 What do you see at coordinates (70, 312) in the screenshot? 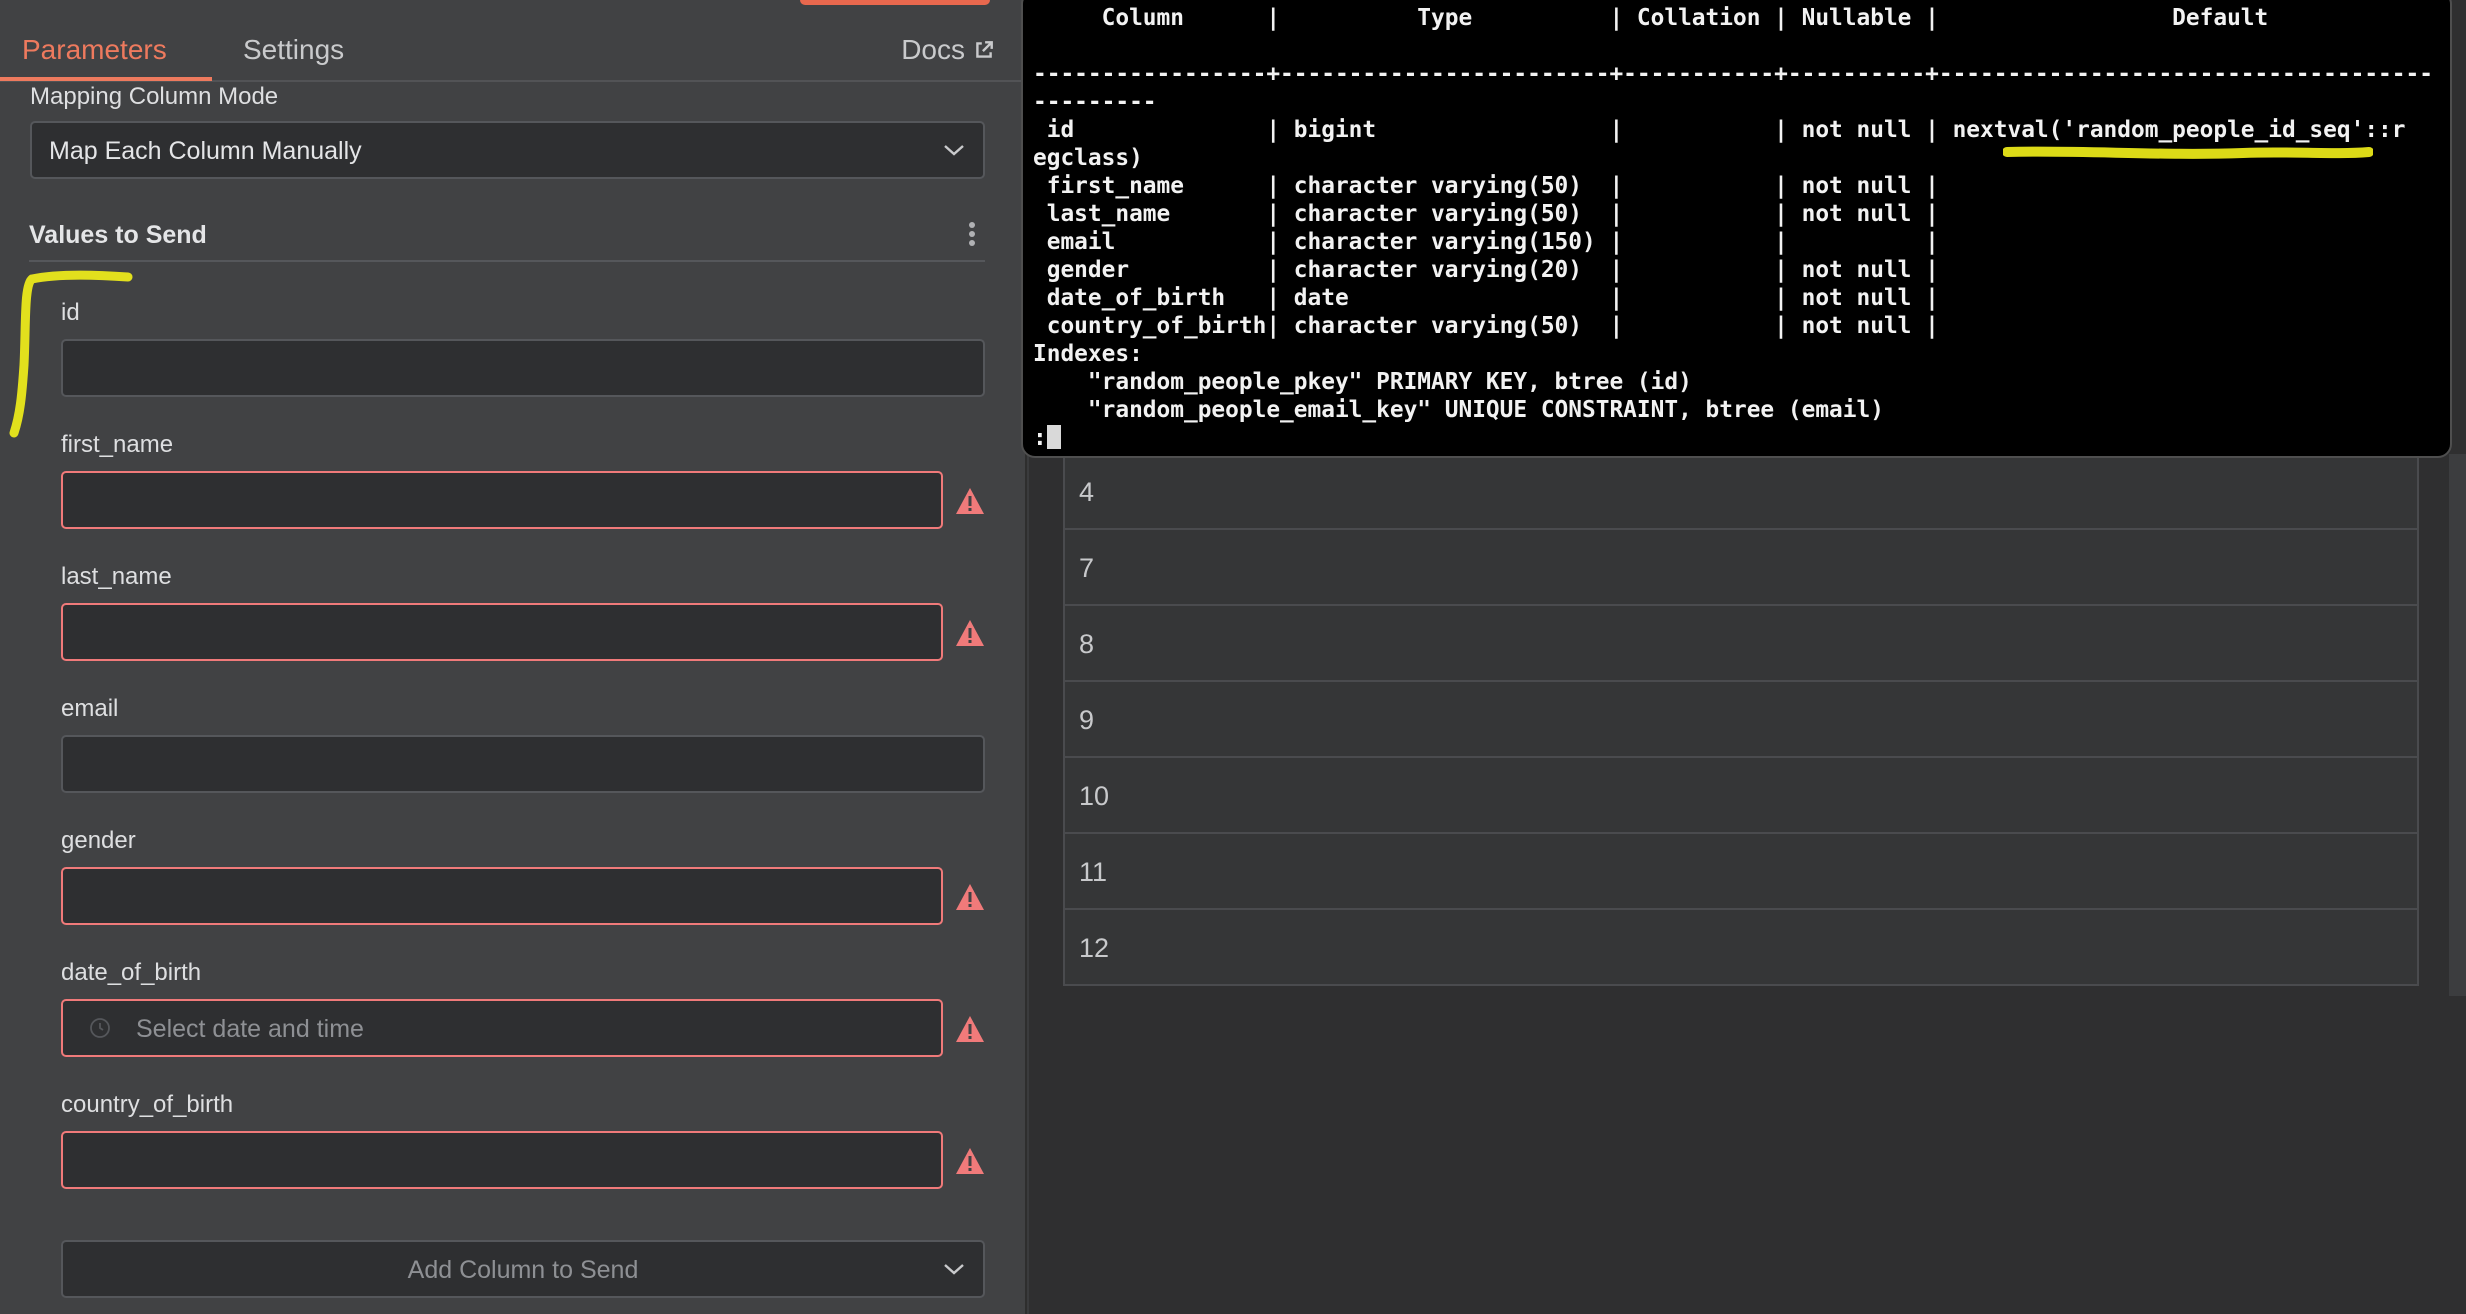
I see `field-label-id: id` at bounding box center [70, 312].